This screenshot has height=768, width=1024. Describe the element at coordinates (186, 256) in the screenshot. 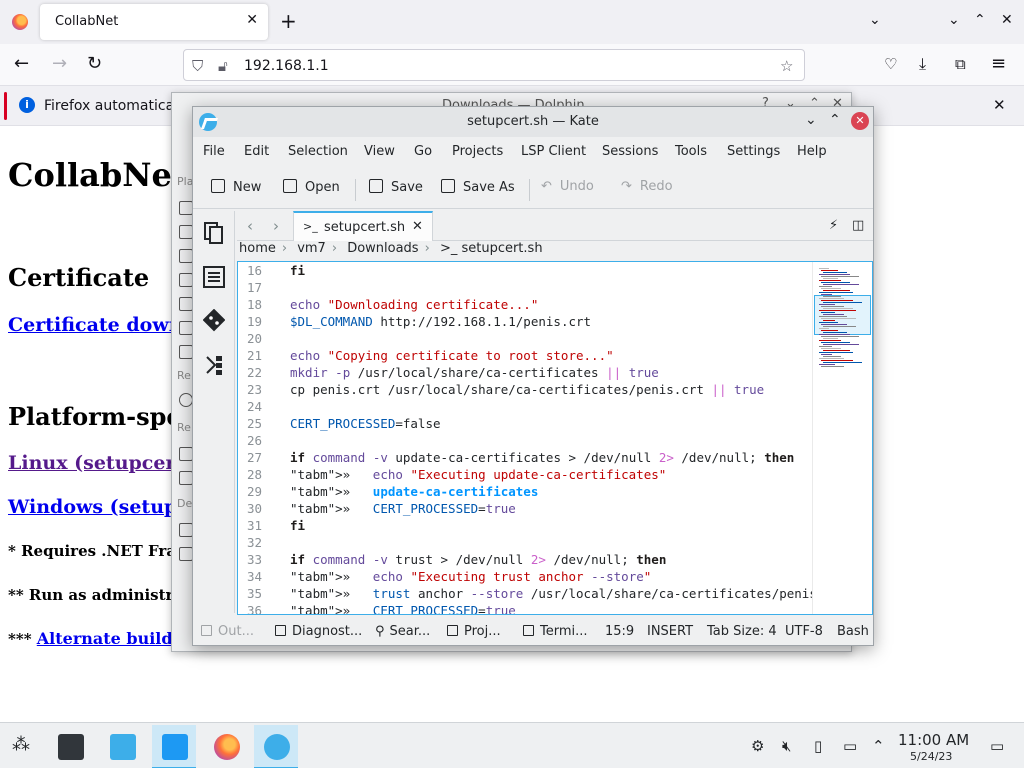

I see `downloads-icon` at that location.